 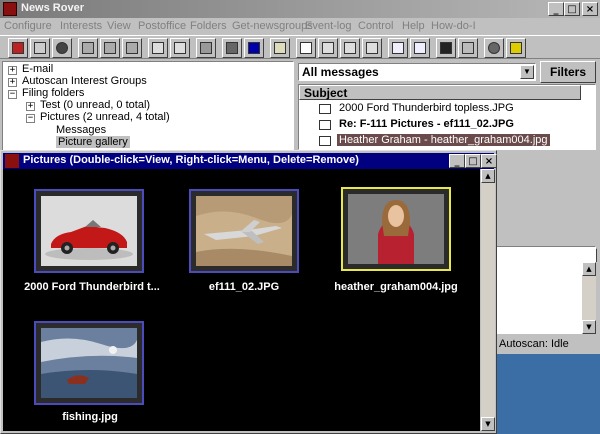 I want to click on car-image, so click(x=89, y=231).